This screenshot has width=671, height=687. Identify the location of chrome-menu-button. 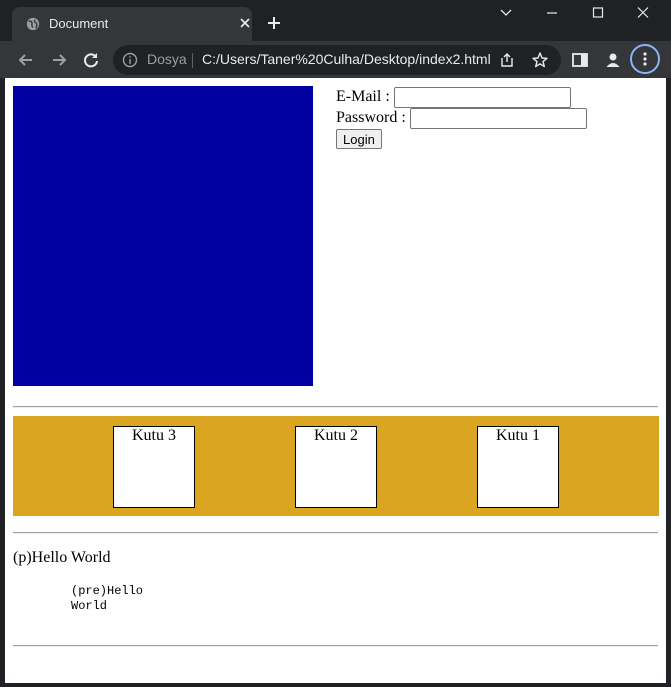
(645, 59).